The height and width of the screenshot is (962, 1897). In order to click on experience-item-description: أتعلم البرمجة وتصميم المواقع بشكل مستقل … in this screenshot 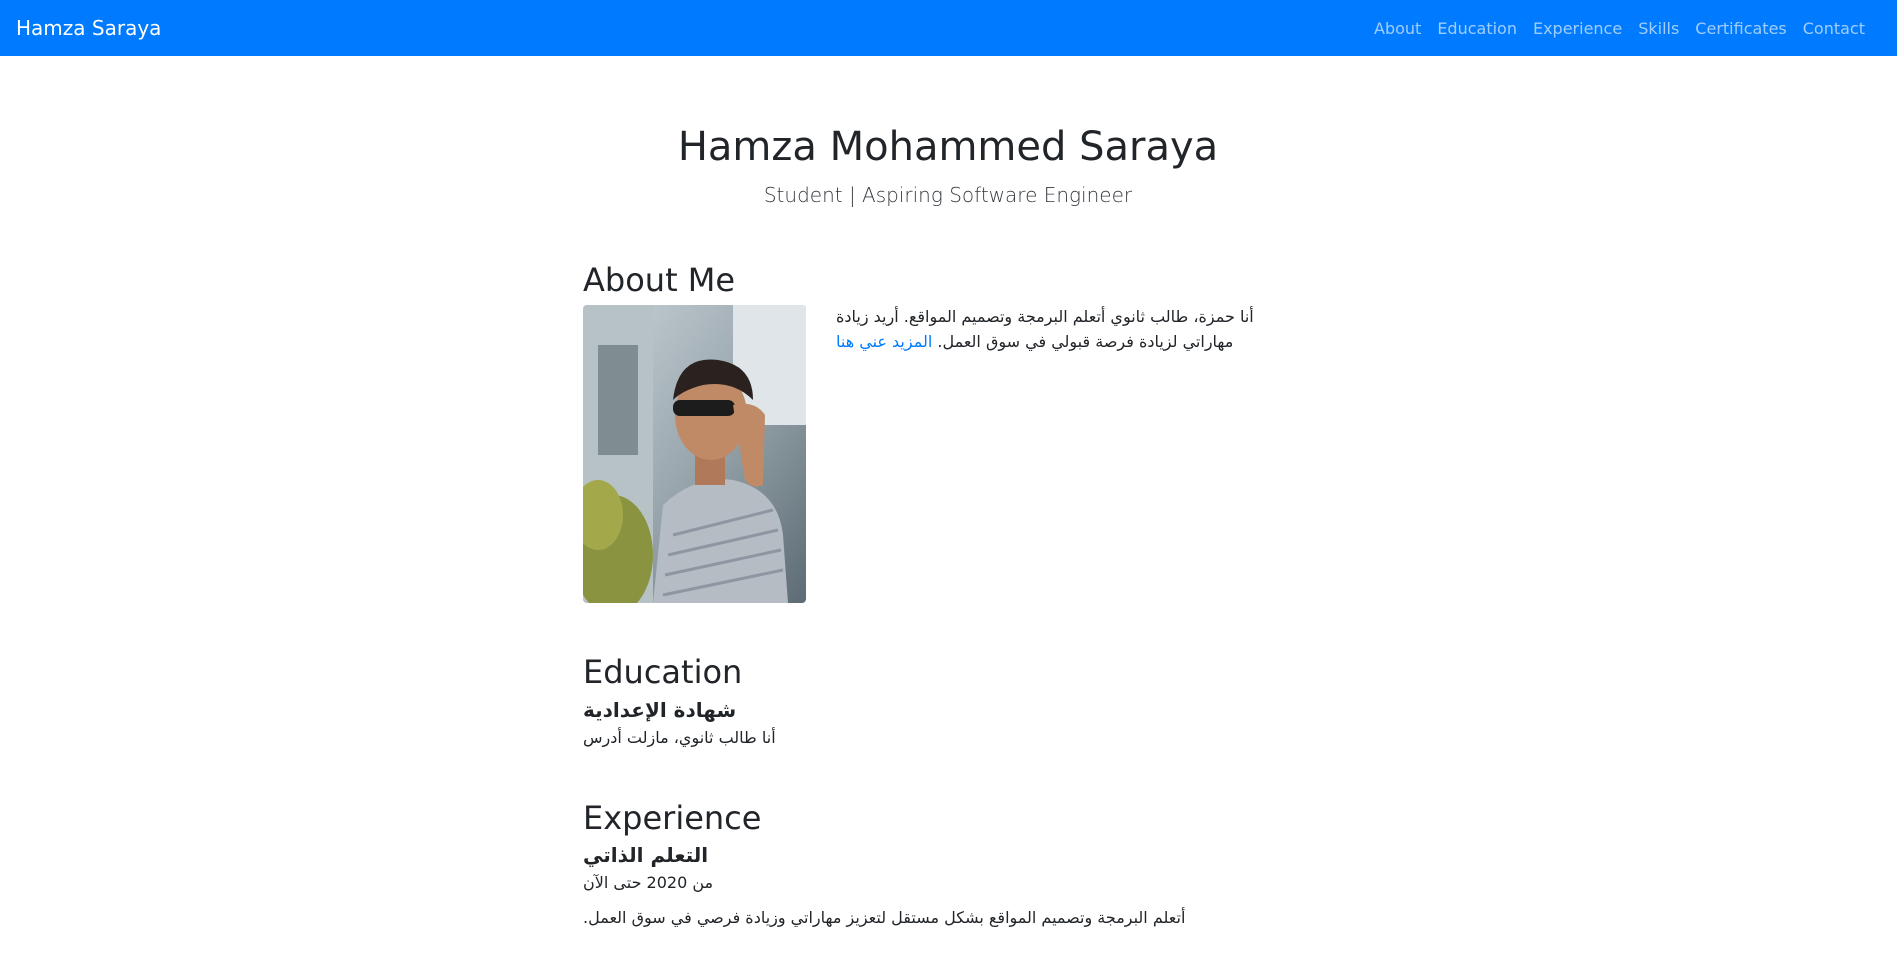, I will do `click(884, 918)`.